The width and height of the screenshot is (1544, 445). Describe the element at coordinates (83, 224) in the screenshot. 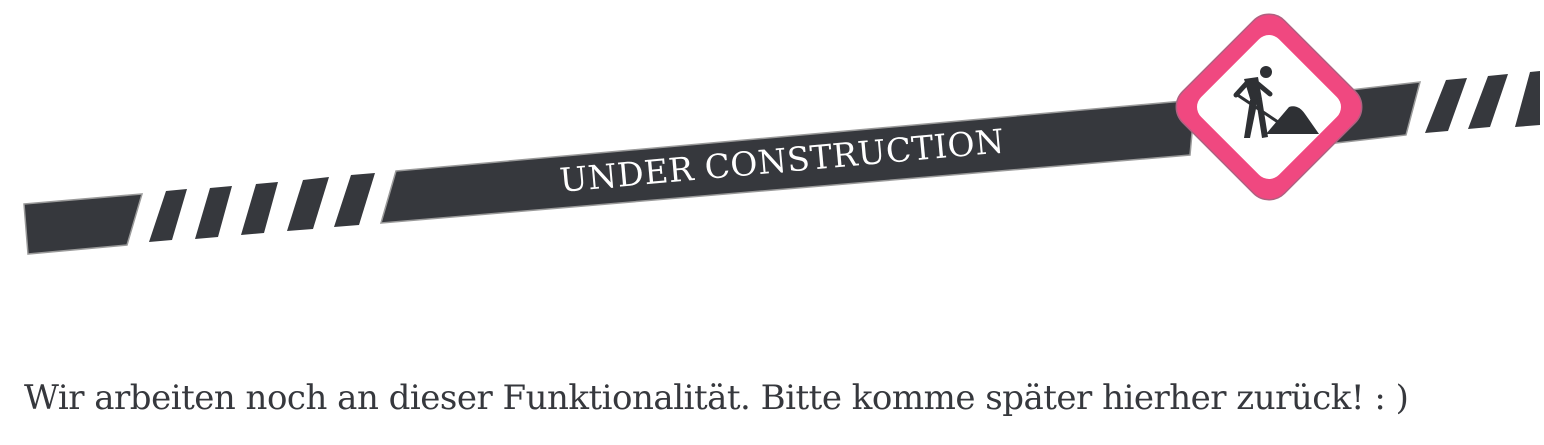

I see `tape-end-left` at that location.